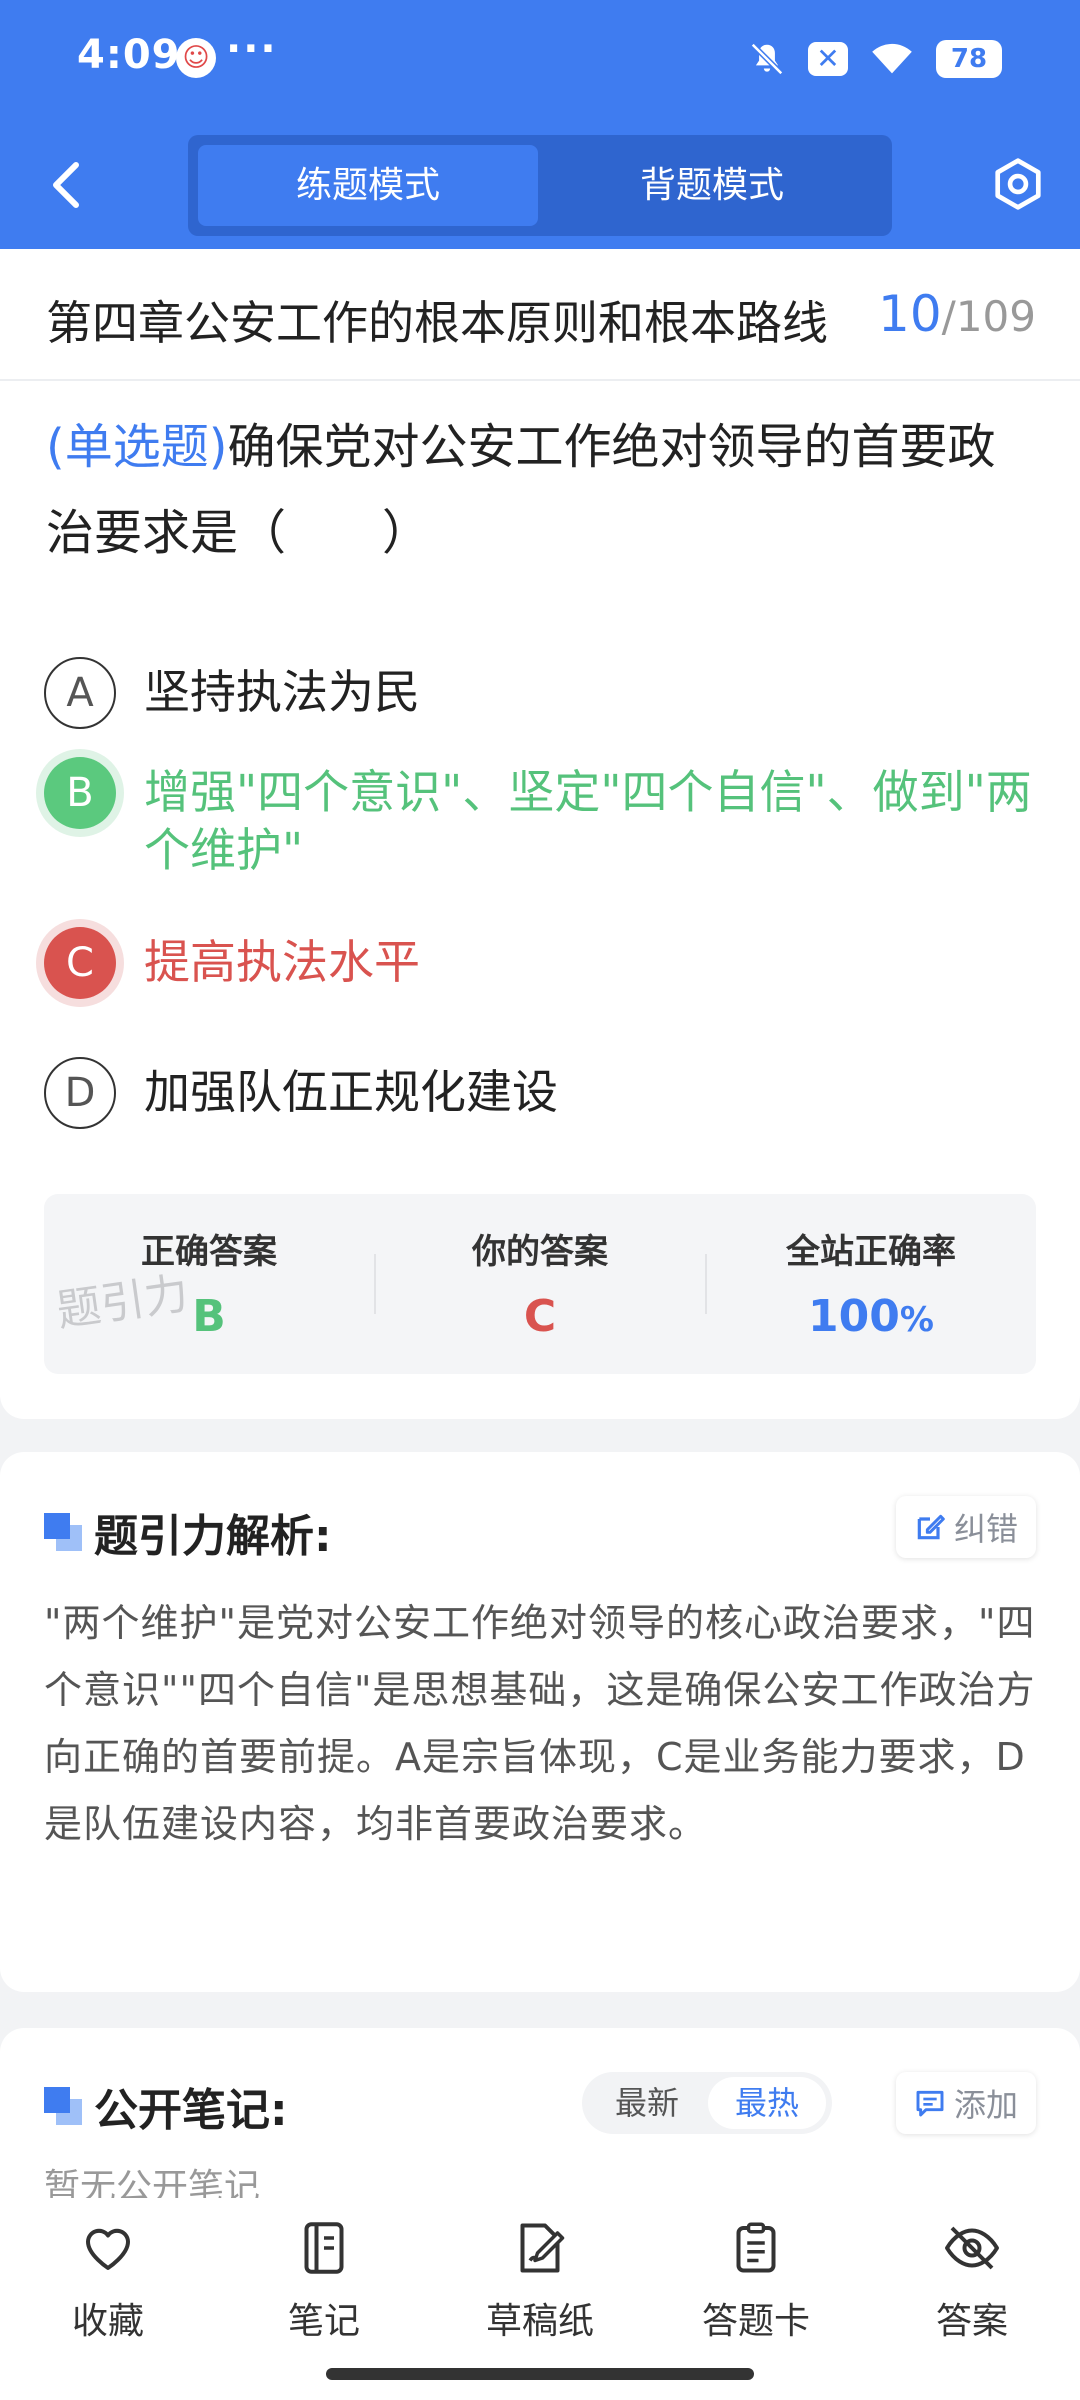 The image size is (1080, 2400). What do you see at coordinates (712, 185) in the screenshot?
I see `tab-recite-mode: 背题模式` at bounding box center [712, 185].